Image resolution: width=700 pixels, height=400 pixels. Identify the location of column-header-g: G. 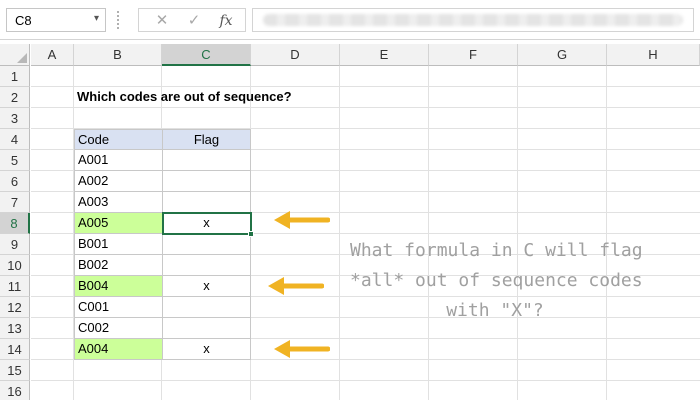
(562, 55).